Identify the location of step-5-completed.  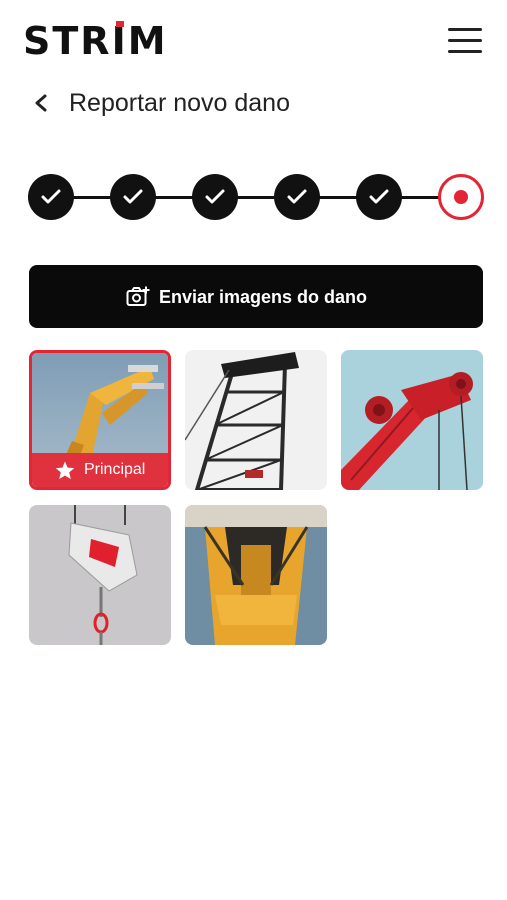
(379, 197).